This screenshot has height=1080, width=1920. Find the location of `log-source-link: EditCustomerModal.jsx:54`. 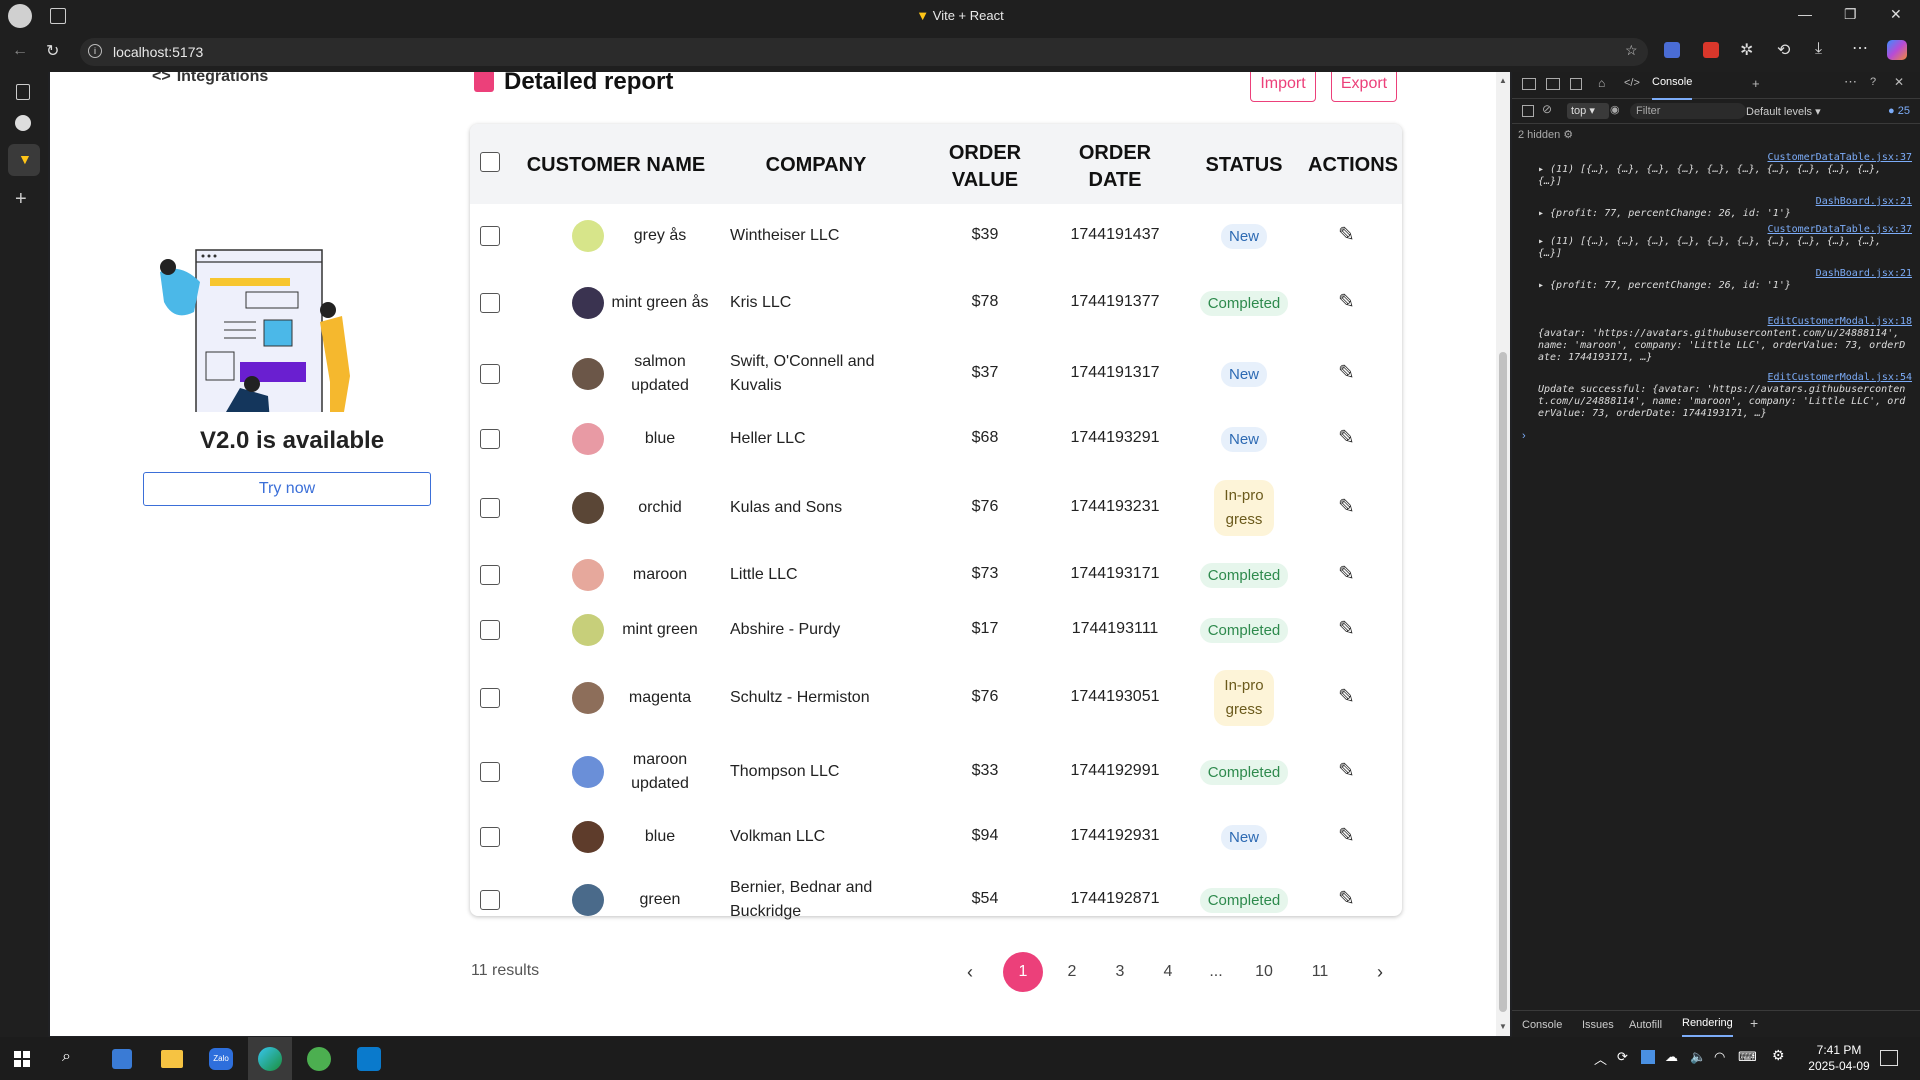

log-source-link: EditCustomerModal.jsx:54 is located at coordinates (1840, 377).